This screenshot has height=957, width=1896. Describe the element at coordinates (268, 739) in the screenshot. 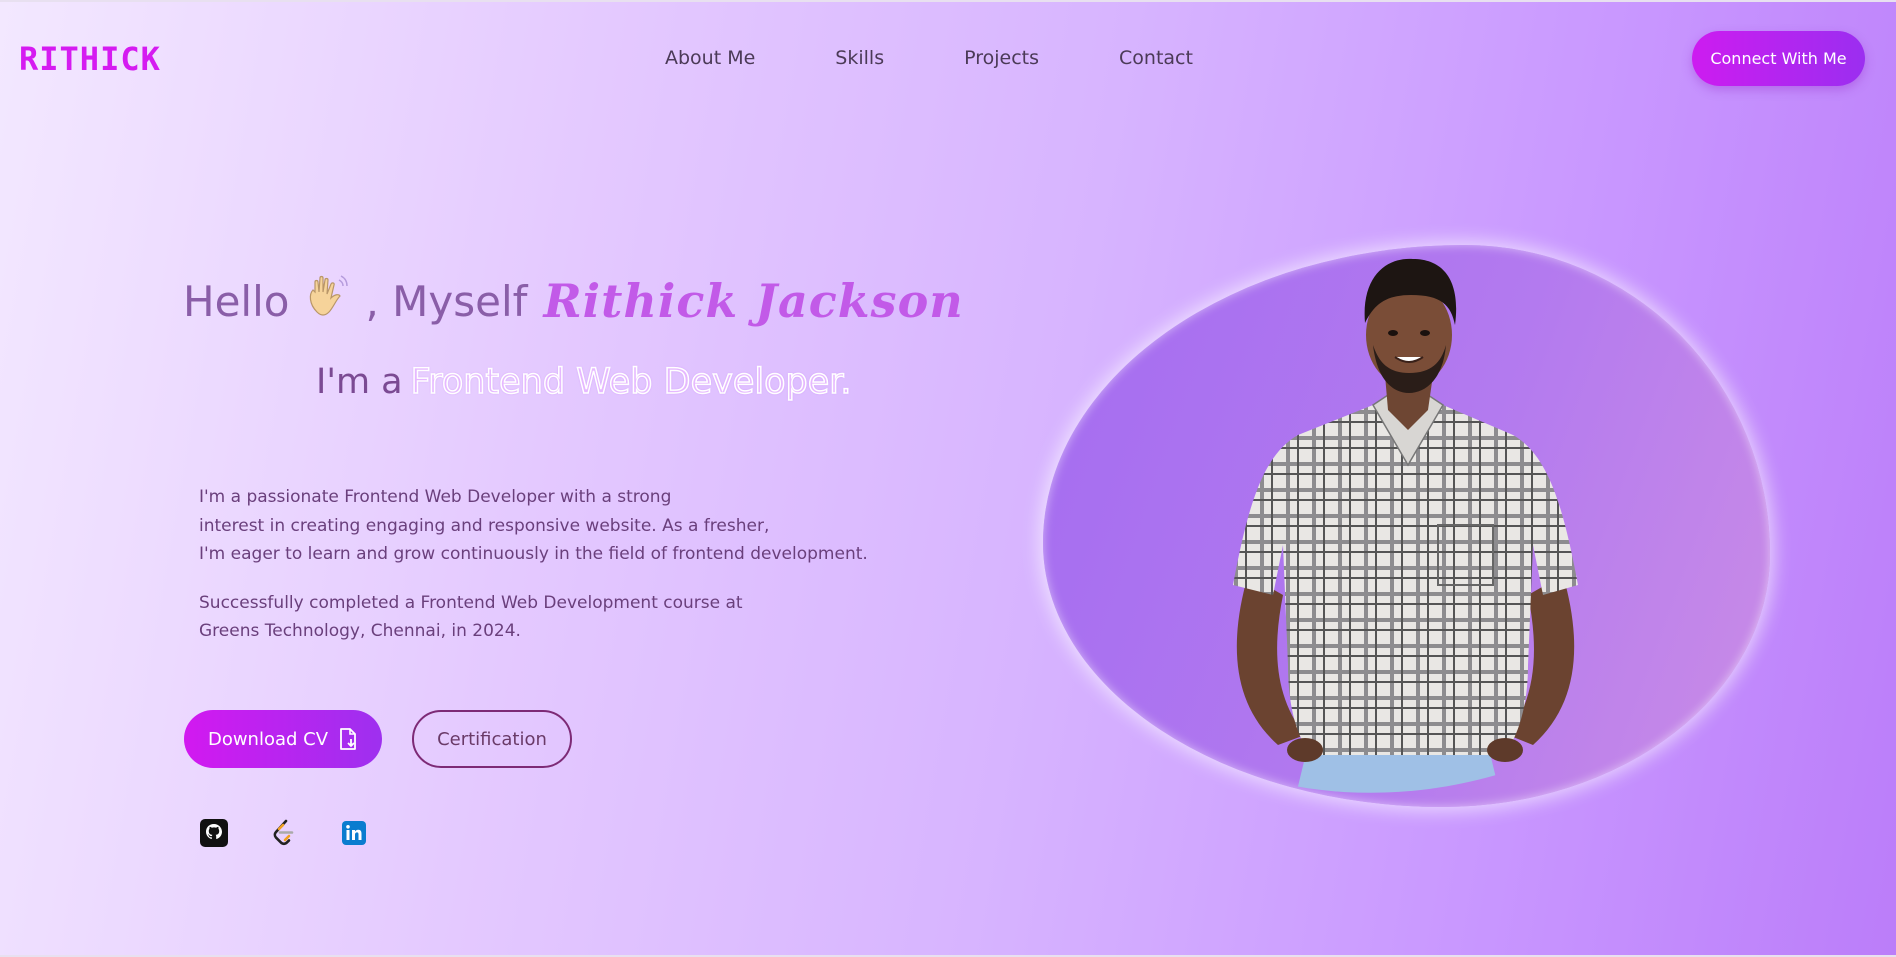

I see `download-cv-label: Download CV` at that location.